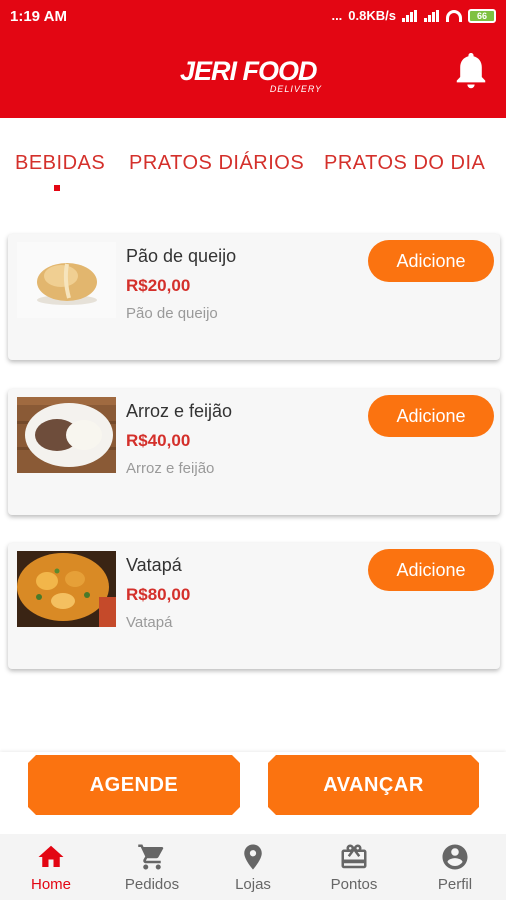 Image resolution: width=506 pixels, height=900 pixels. What do you see at coordinates (151, 857) in the screenshot?
I see `cart-icon` at bounding box center [151, 857].